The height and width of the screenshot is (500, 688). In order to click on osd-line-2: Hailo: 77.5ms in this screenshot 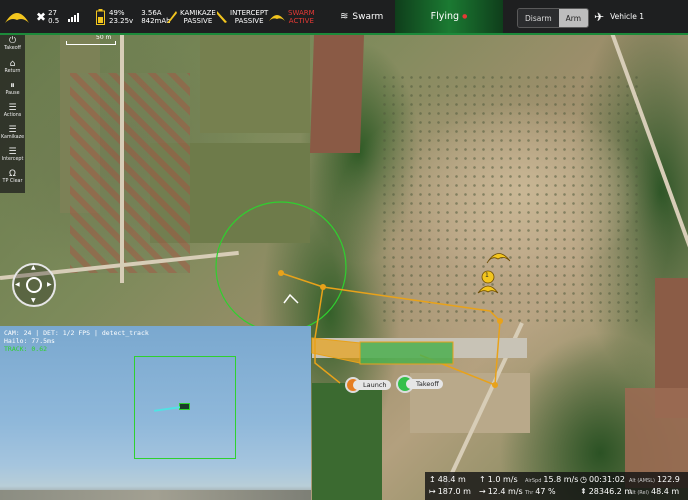, I will do `click(29, 341)`.